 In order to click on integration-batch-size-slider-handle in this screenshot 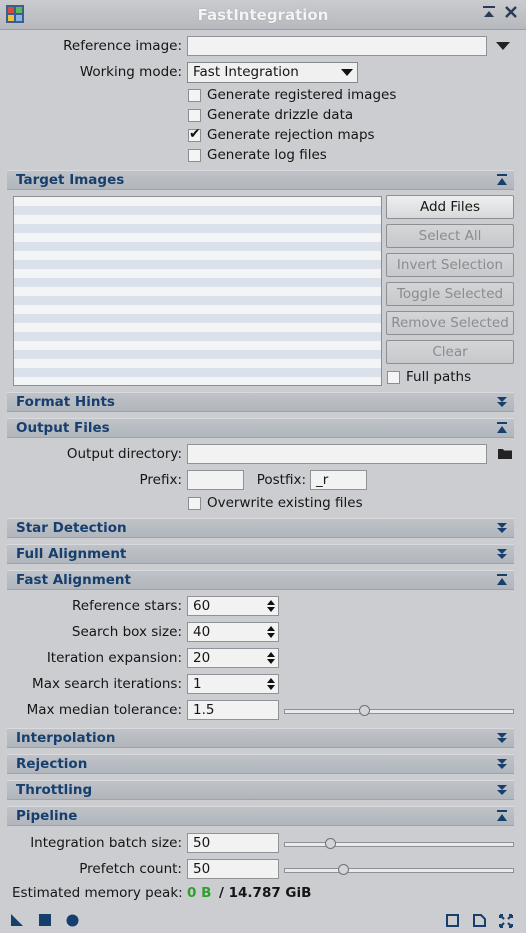, I will do `click(330, 843)`.